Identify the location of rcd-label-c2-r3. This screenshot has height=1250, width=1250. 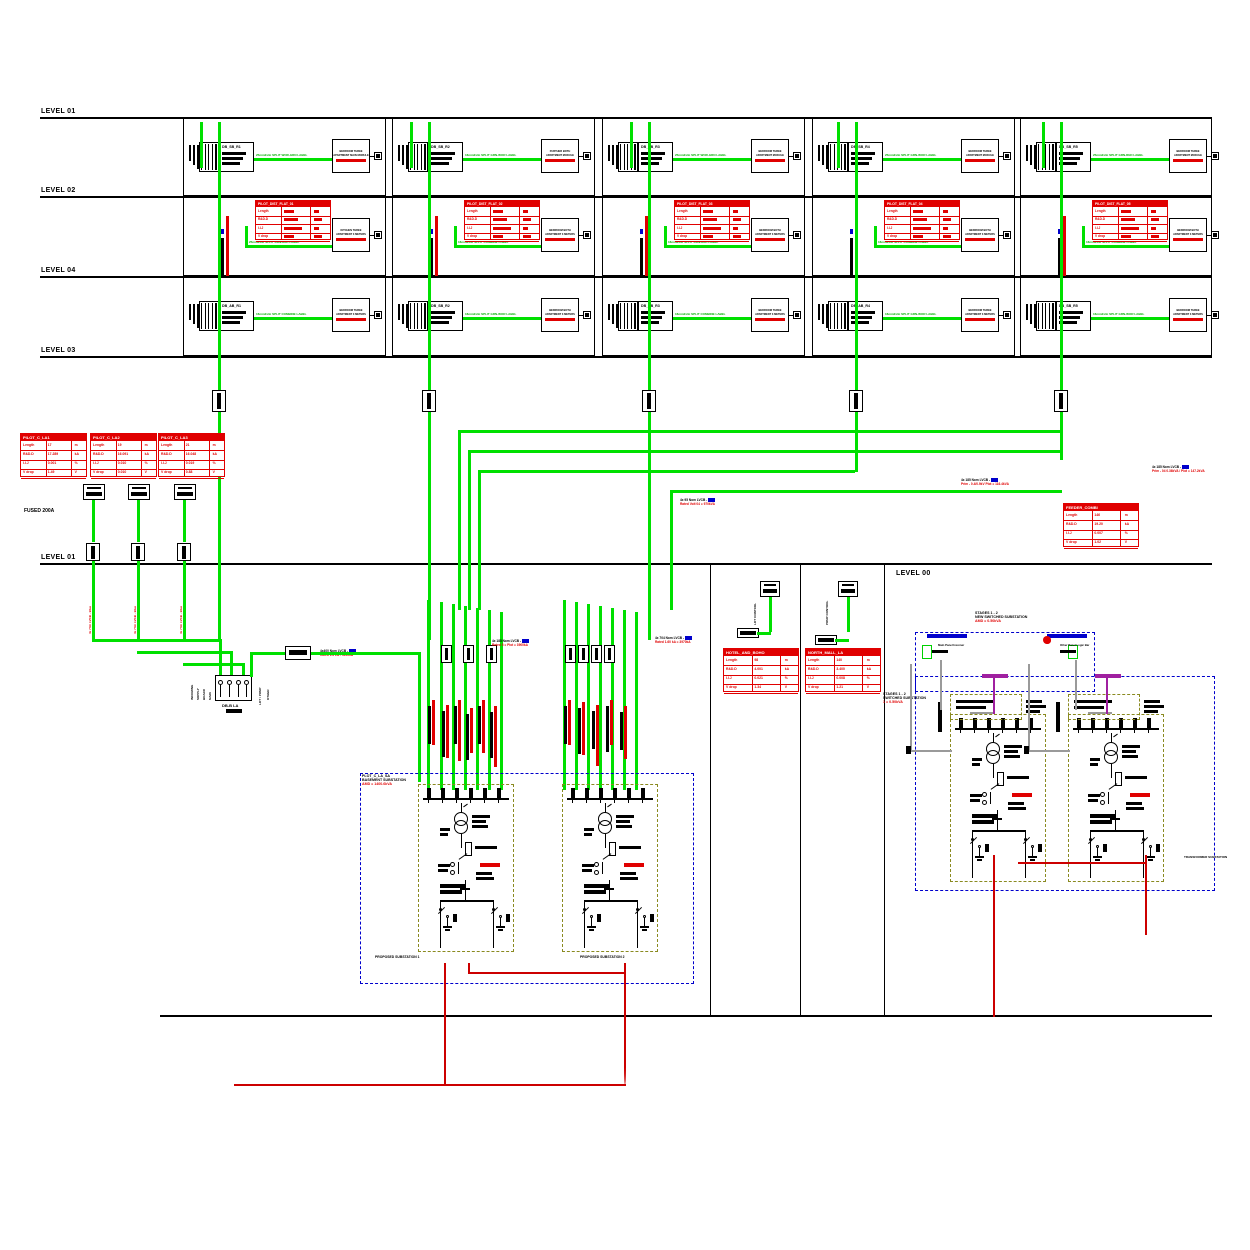
(560, 319).